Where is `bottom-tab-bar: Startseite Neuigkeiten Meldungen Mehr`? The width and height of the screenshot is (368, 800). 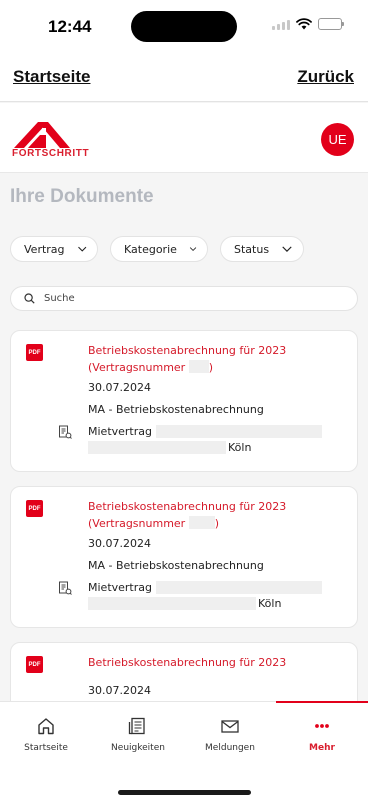 bottom-tab-bar: Startseite Neuigkeiten Meldungen Mehr is located at coordinates (184, 750).